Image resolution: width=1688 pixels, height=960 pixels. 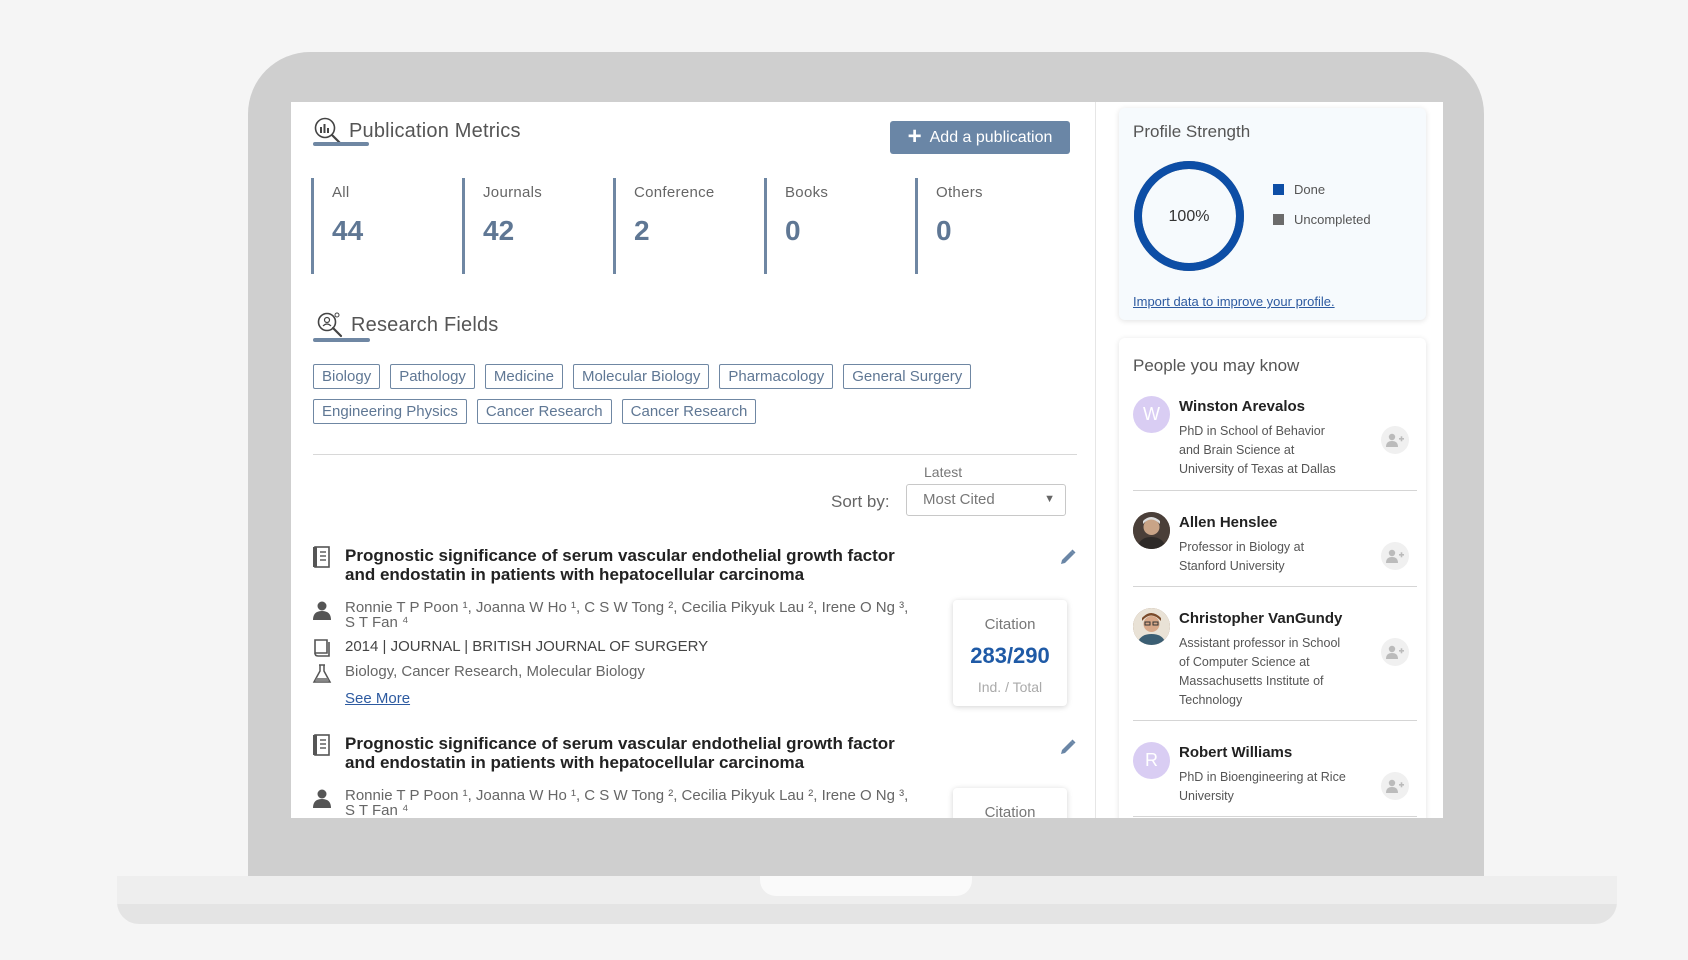 What do you see at coordinates (1322, 219) in the screenshot?
I see `legend-uncompleted: Uncompleted` at bounding box center [1322, 219].